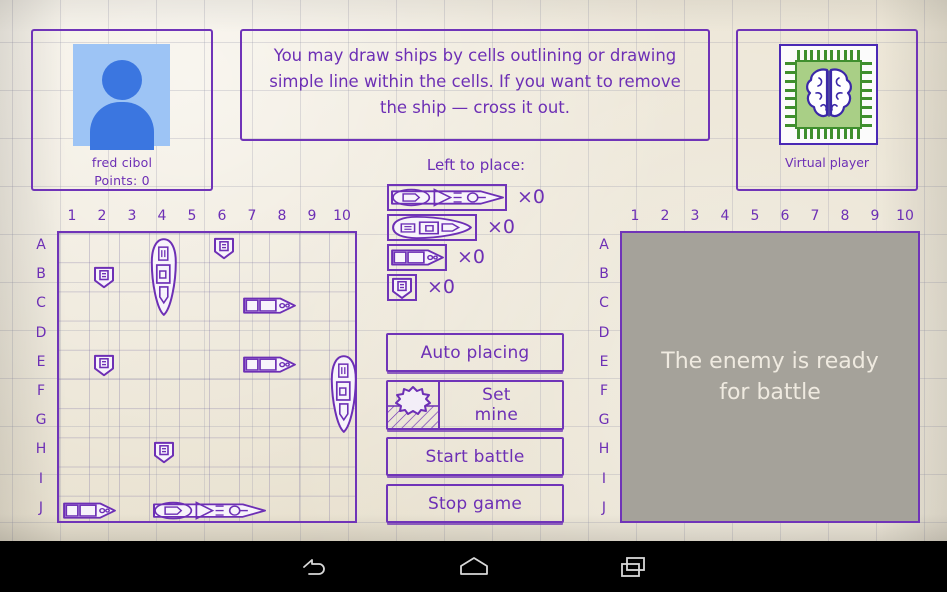 The height and width of the screenshot is (592, 947). I want to click on ship-count-battleship-4: ×0, so click(531, 197).